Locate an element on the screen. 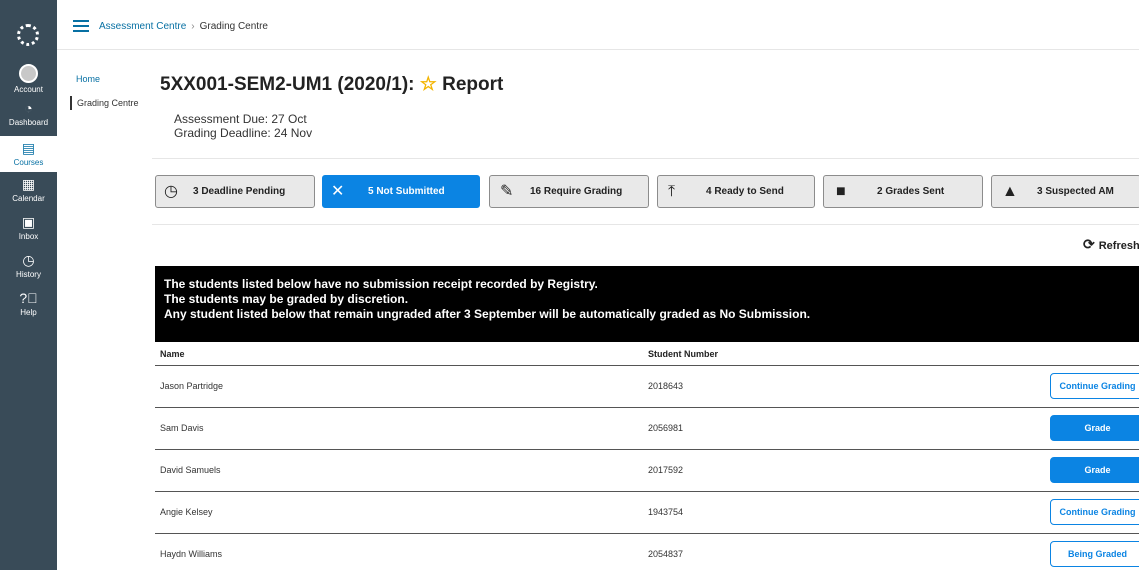 This screenshot has height=576, width=1139. nav-label: Help is located at coordinates (28, 312).